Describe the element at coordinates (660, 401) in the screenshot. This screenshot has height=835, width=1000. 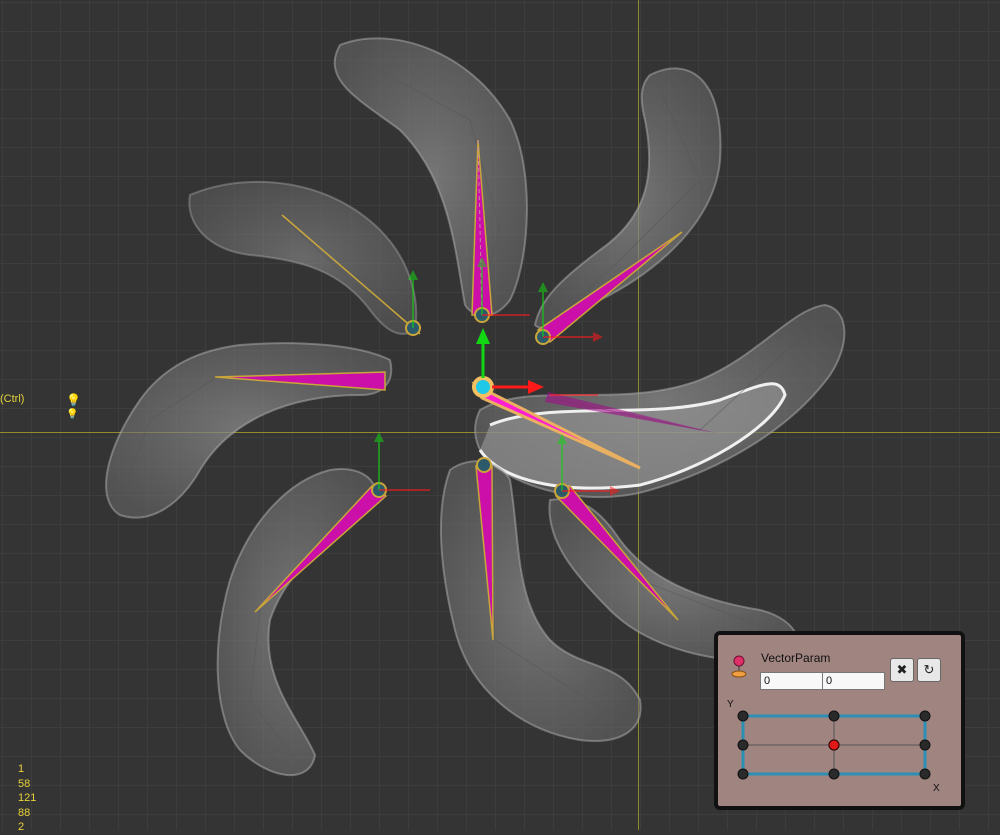
I see `mesh-blade-selected` at that location.